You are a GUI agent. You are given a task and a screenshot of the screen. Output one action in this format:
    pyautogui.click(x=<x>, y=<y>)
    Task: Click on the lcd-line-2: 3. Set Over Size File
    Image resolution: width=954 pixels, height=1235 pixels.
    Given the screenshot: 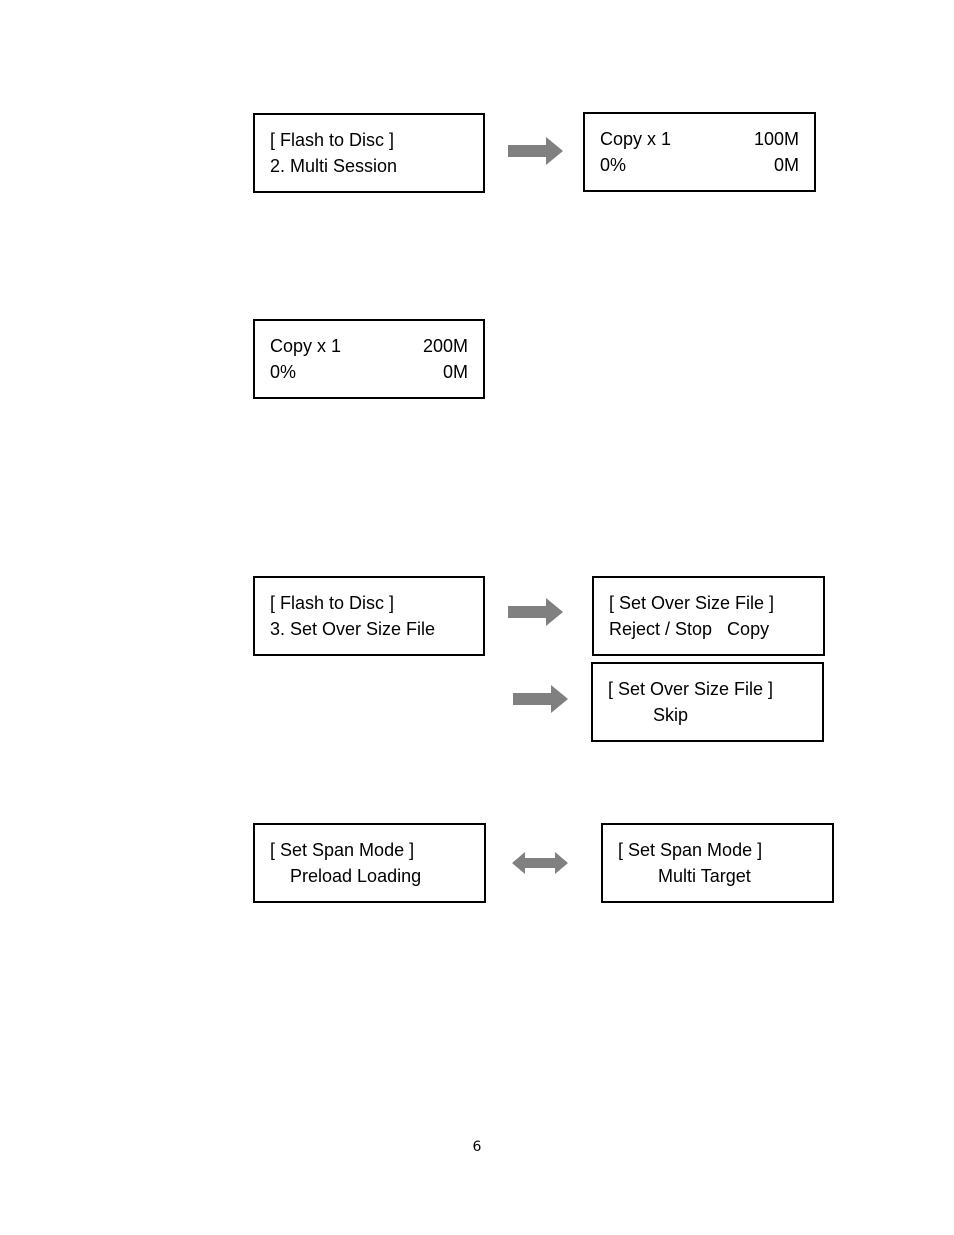 What is the action you would take?
    pyautogui.click(x=369, y=629)
    